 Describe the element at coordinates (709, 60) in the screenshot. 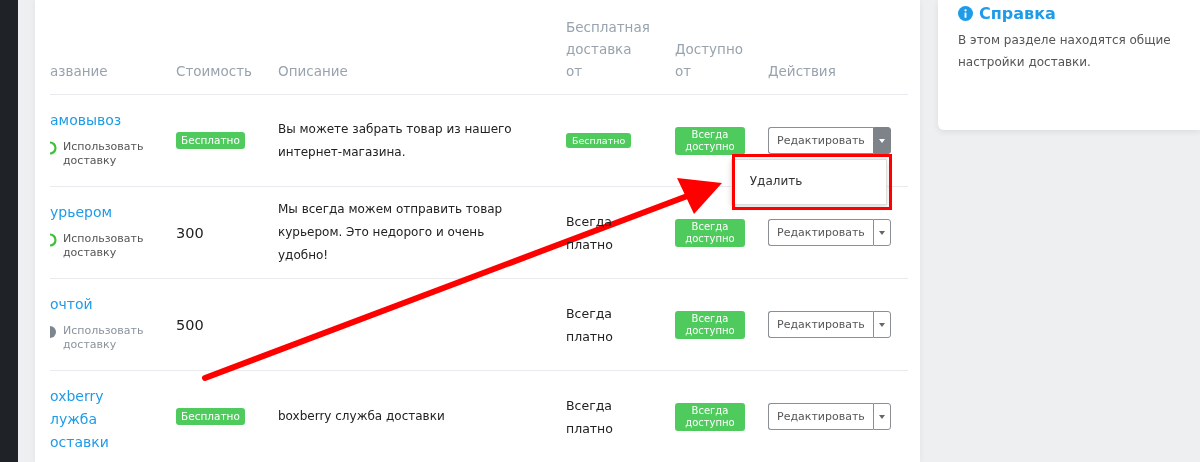

I see `column-header: Доступно от` at that location.